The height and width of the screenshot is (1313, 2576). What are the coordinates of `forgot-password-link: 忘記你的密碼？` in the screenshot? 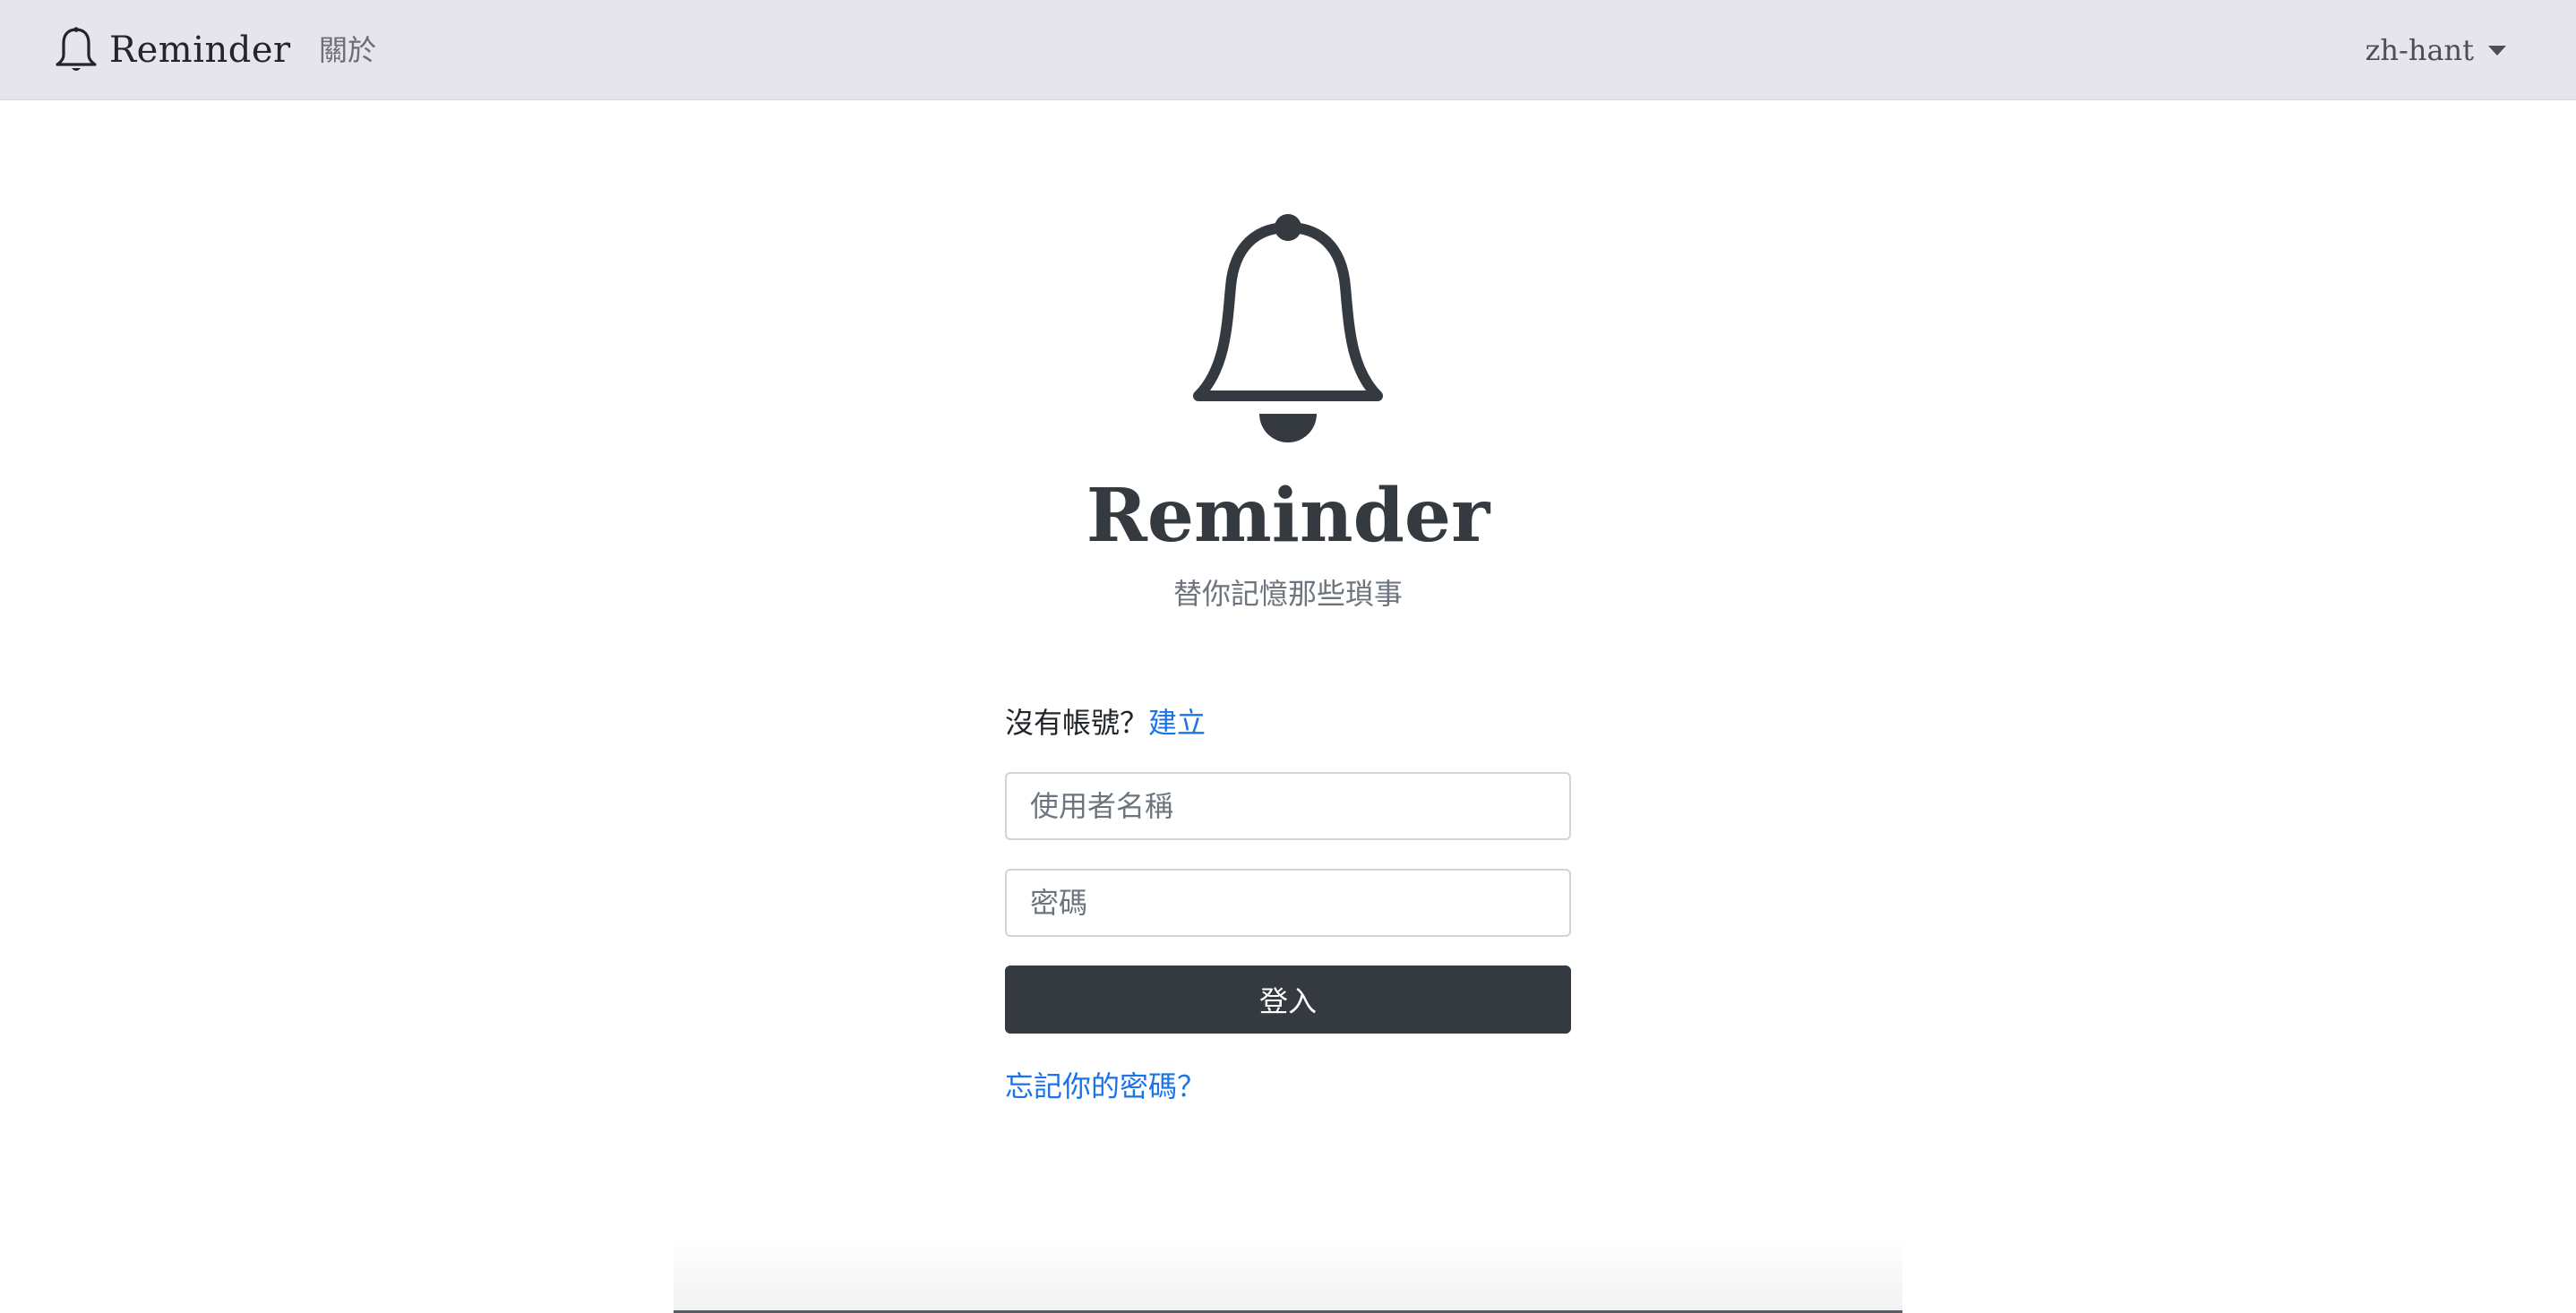 It's located at (1288, 1086).